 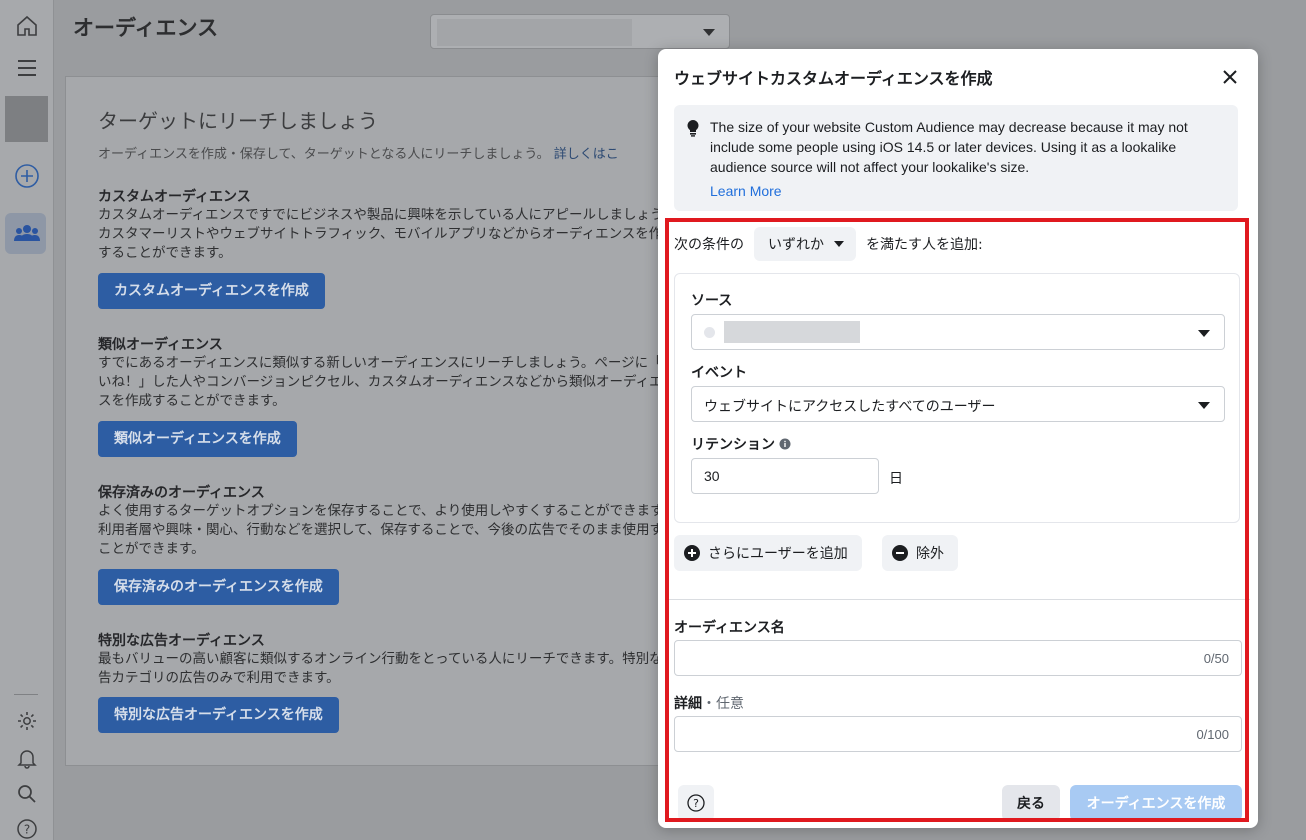 I want to click on create-special-ad-audience-button: 特別な広告オーディエンスを作成, so click(x=218, y=715).